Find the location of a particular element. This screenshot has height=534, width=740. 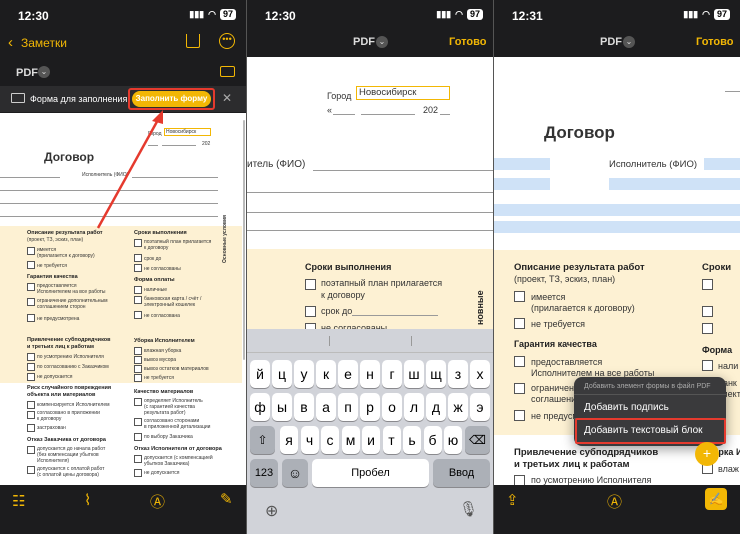

key: л is located at coordinates (414, 407).